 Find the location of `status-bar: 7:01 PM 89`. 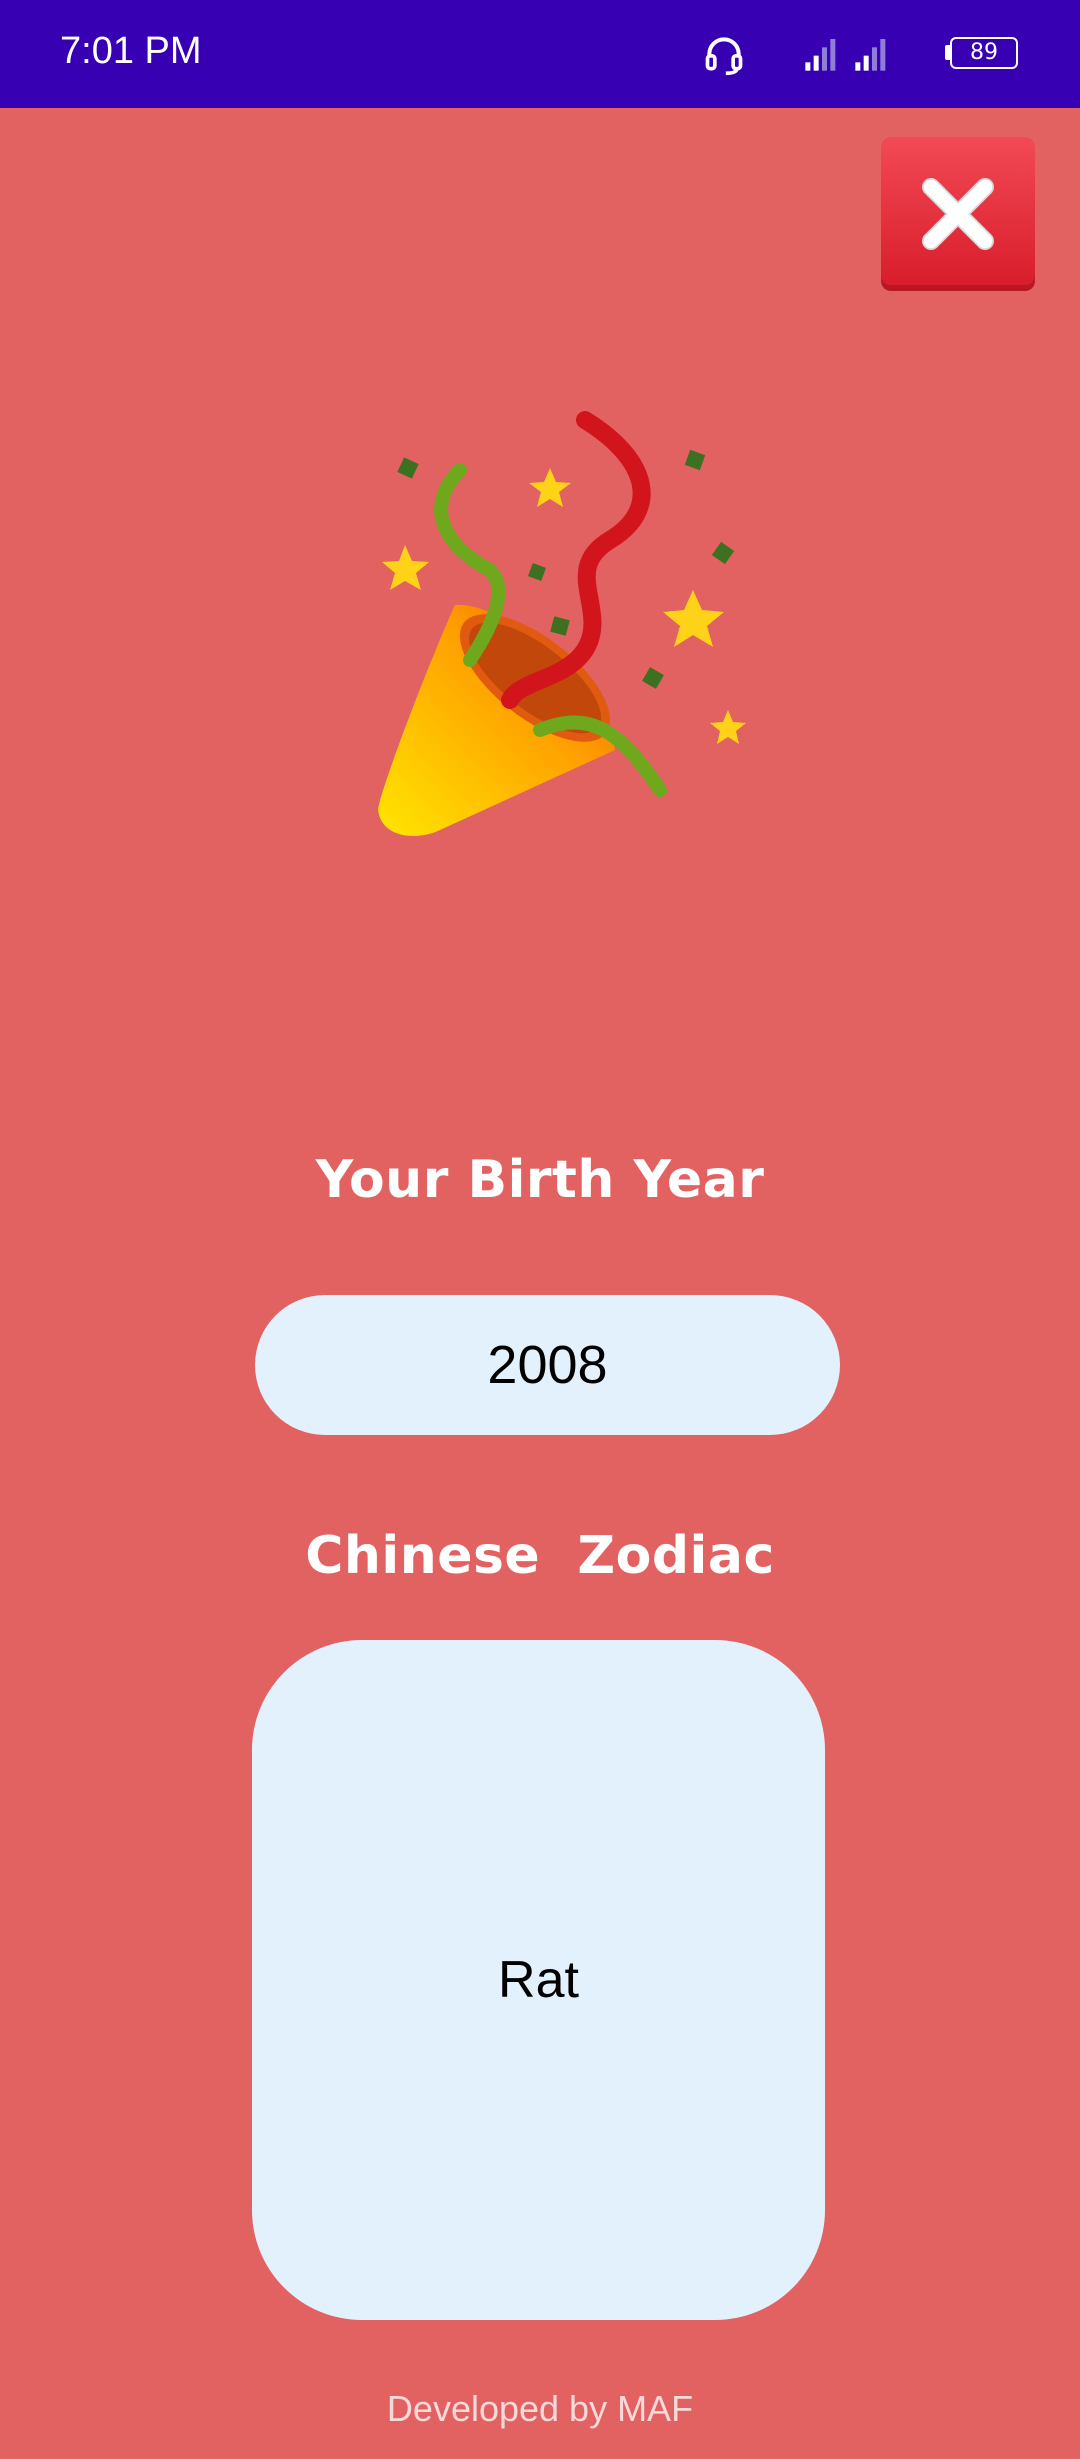

status-bar: 7:01 PM 89 is located at coordinates (540, 54).